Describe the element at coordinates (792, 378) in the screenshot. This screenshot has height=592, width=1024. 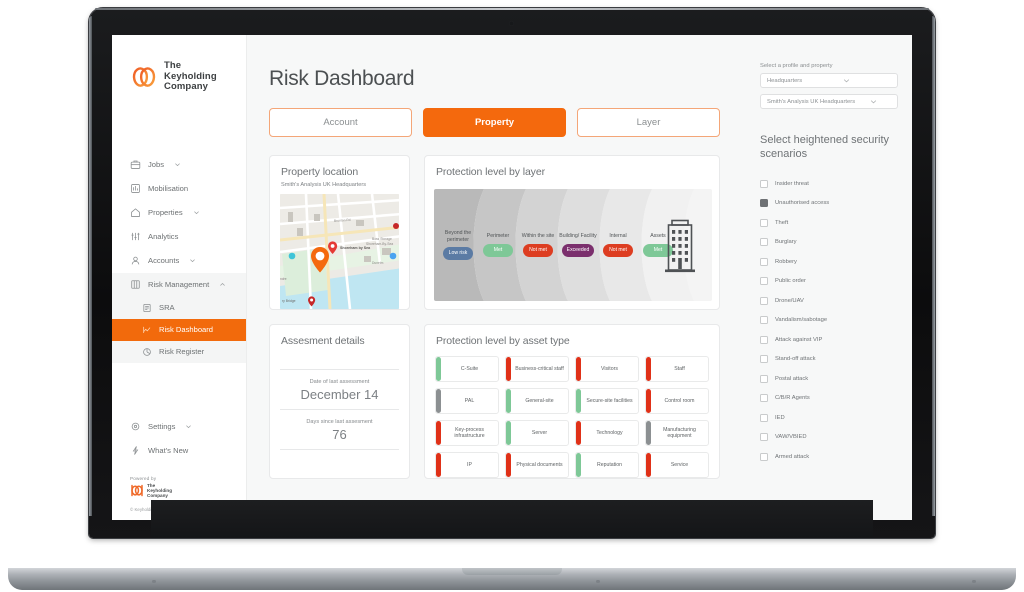
I see `scenario-label: Postal attack` at that location.